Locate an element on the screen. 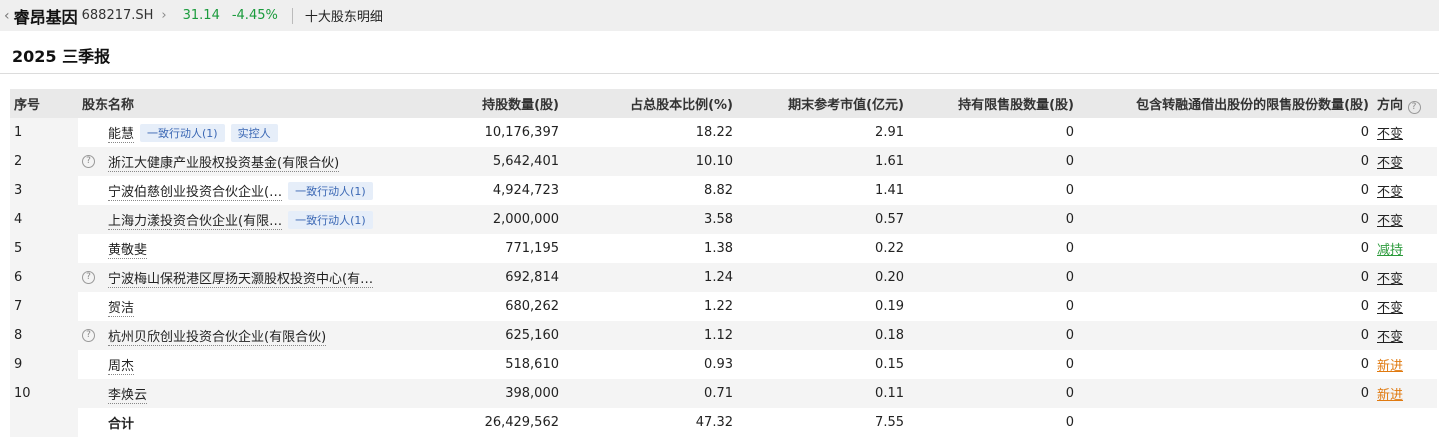 This screenshot has height=437, width=1439. holder-name-cell: 李焕云 is located at coordinates (244, 393).